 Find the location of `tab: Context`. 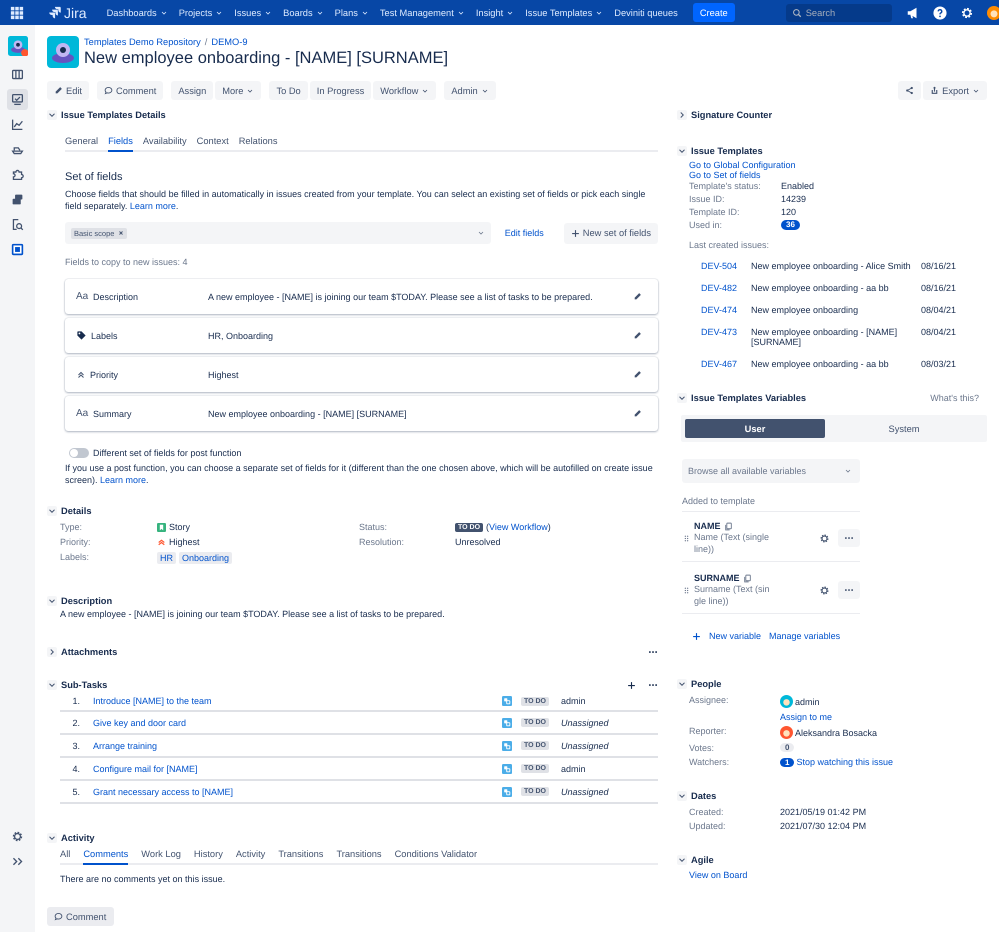

tab: Context is located at coordinates (212, 144).